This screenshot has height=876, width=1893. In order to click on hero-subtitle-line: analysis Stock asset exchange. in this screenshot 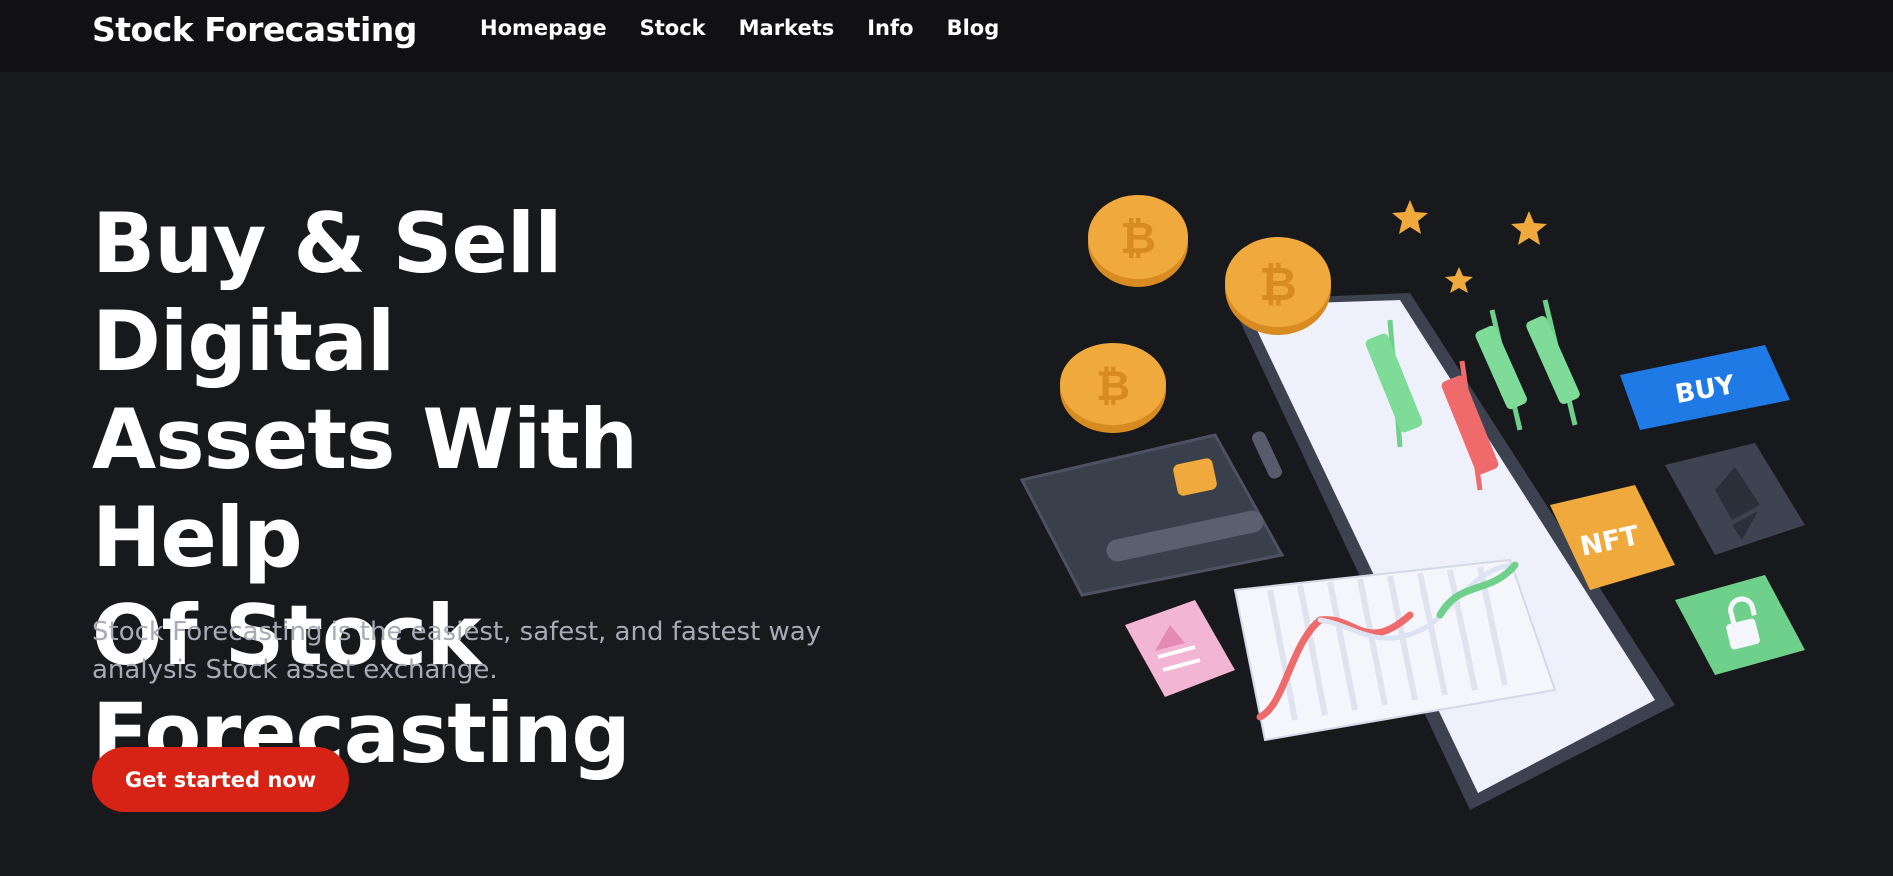, I will do `click(295, 670)`.